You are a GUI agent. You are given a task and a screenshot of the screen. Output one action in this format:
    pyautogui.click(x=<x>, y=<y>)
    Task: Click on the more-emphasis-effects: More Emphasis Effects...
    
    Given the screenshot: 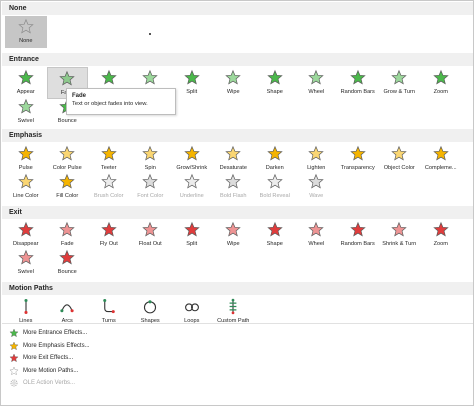 What is the action you would take?
    pyautogui.click(x=238, y=346)
    